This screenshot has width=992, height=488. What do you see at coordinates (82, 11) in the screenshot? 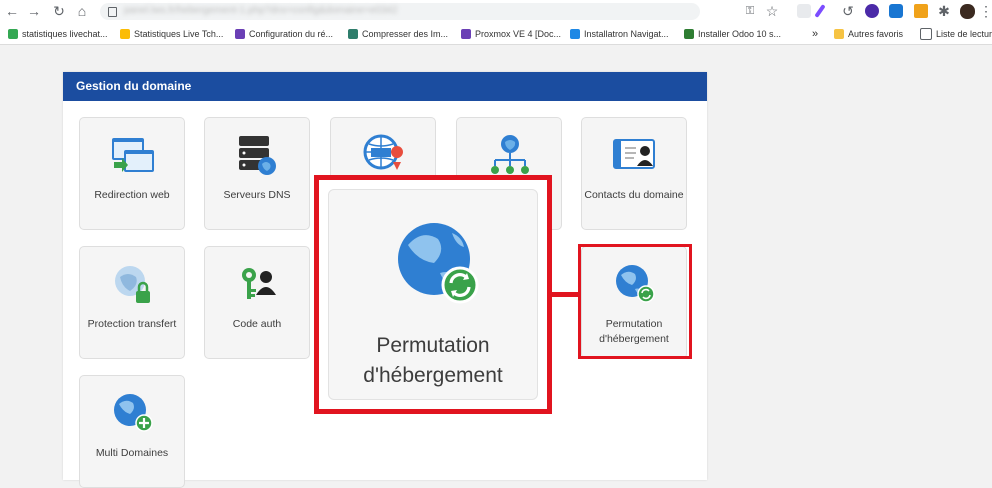
I see `home-icon: ⌂` at bounding box center [82, 11].